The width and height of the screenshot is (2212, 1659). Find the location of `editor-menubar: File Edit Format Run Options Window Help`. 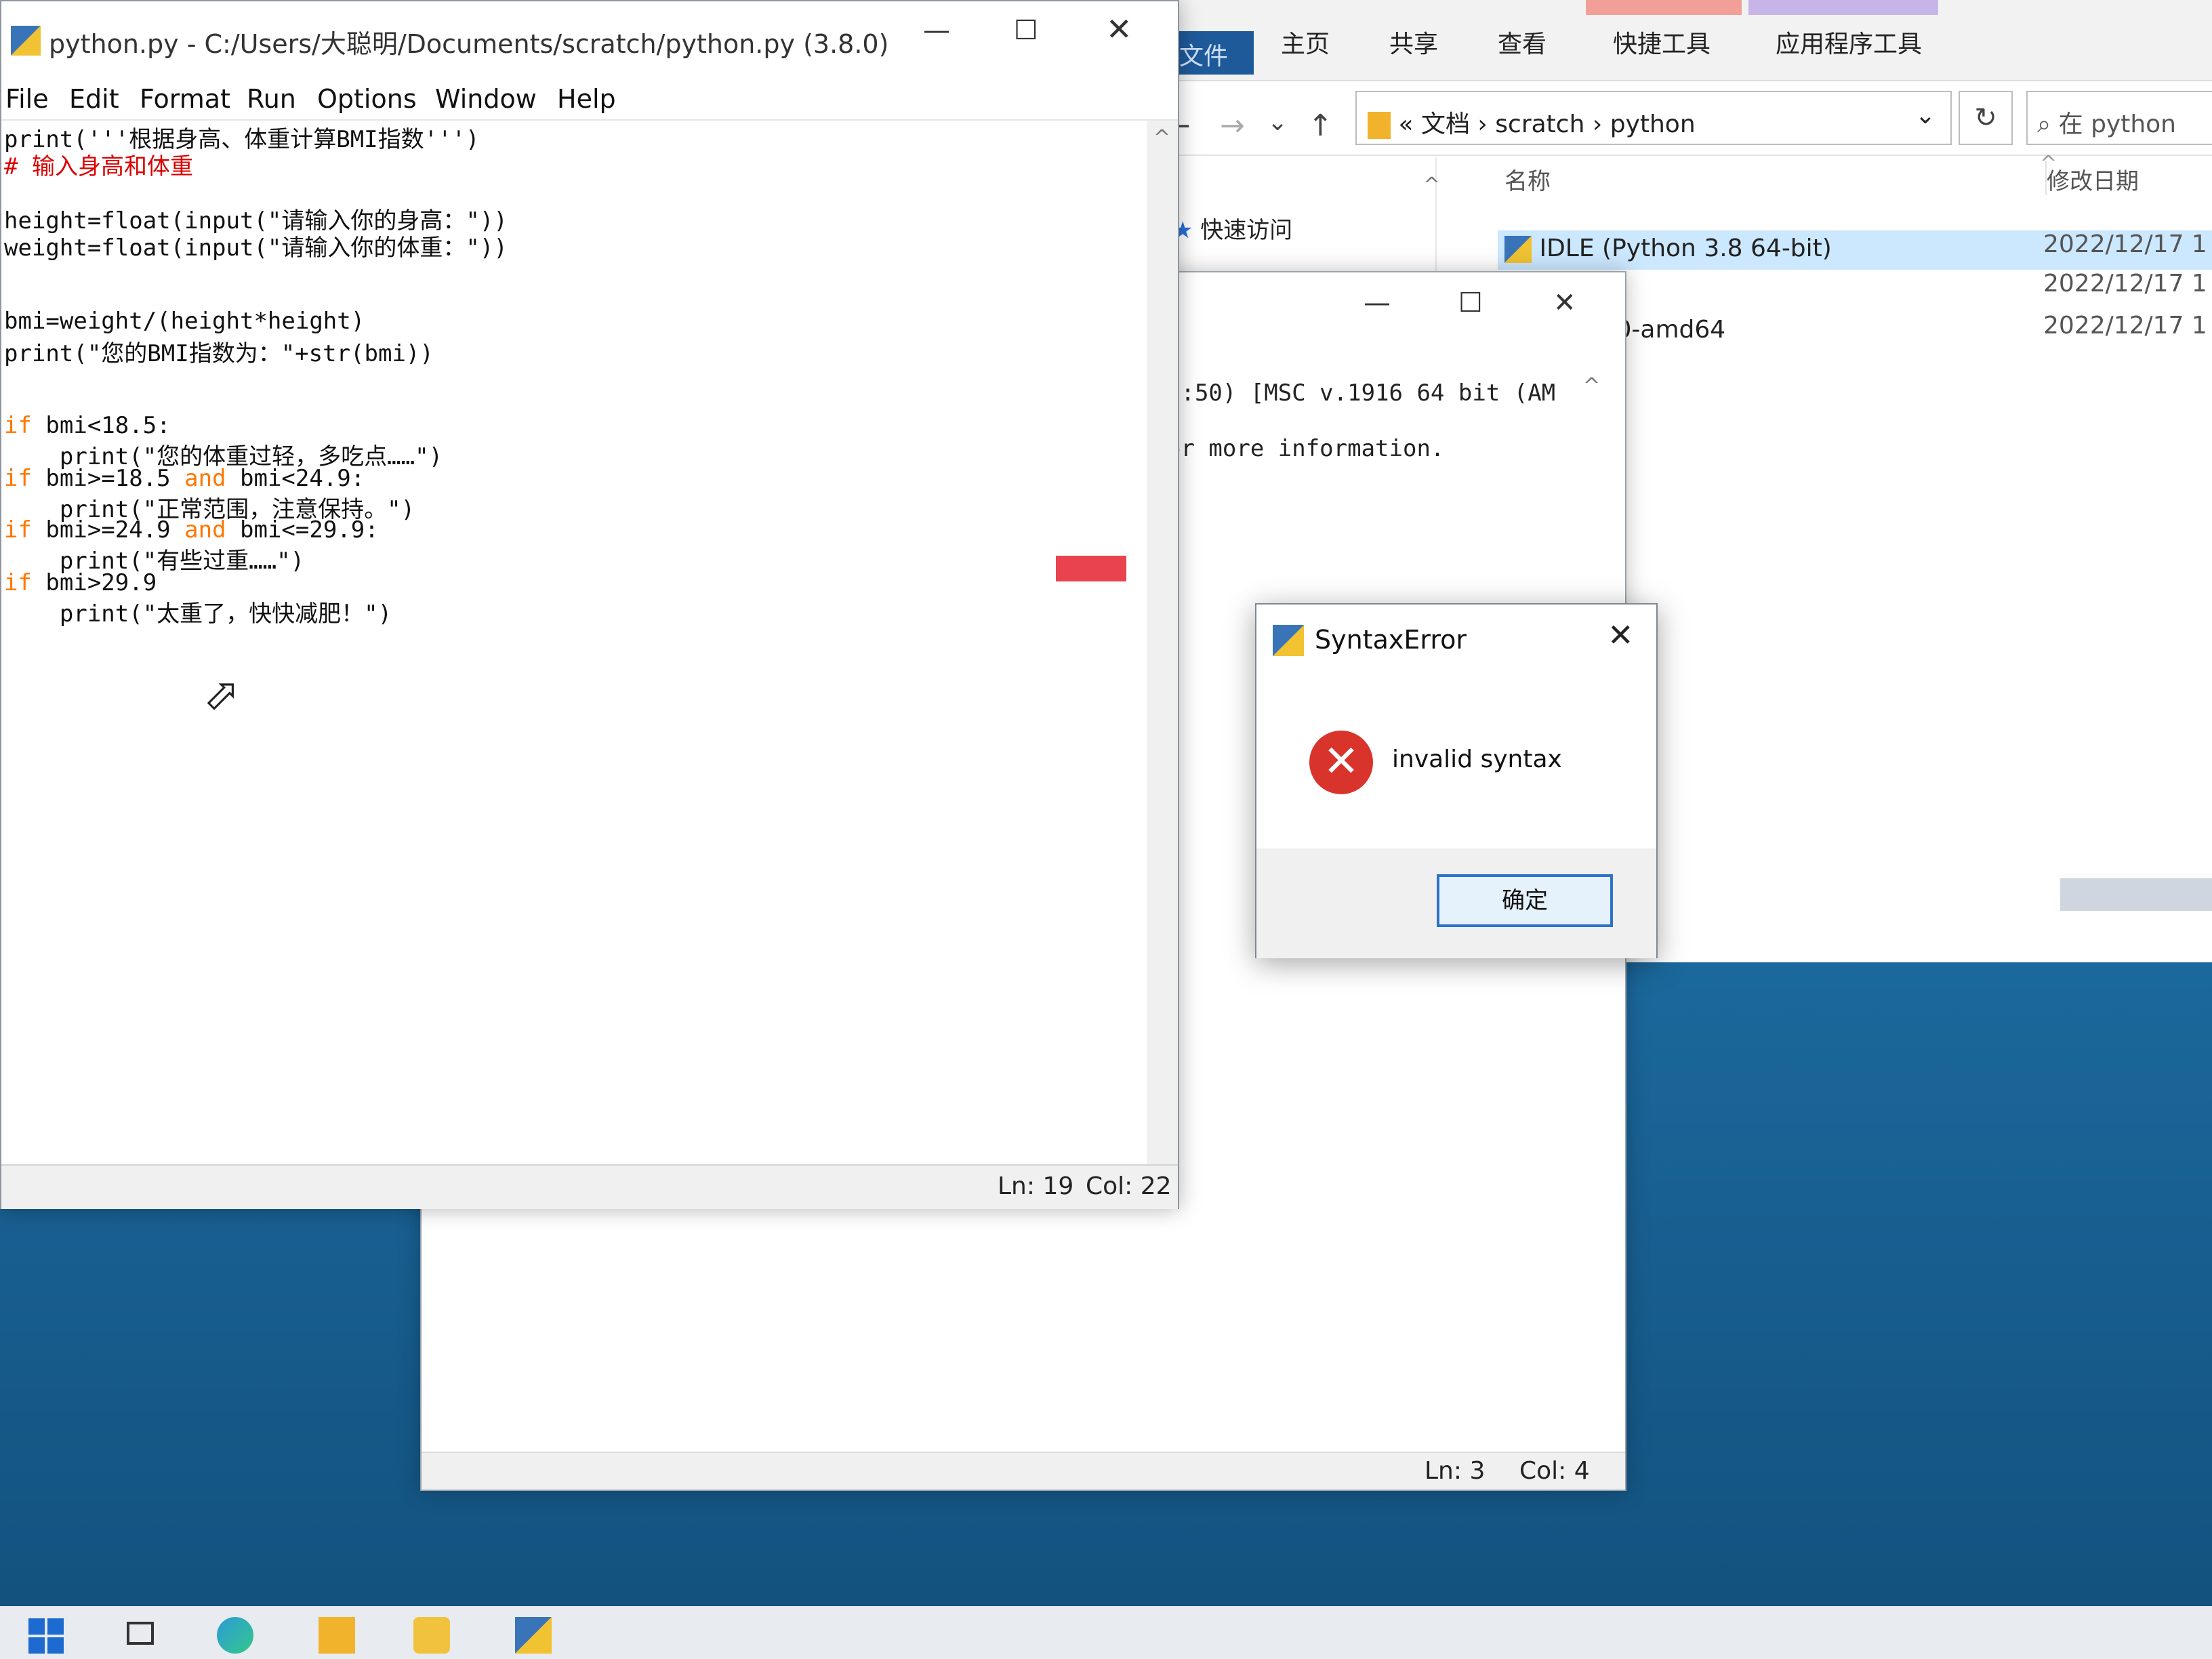

editor-menubar: File Edit Format Run Options Window Help is located at coordinates (589, 98).